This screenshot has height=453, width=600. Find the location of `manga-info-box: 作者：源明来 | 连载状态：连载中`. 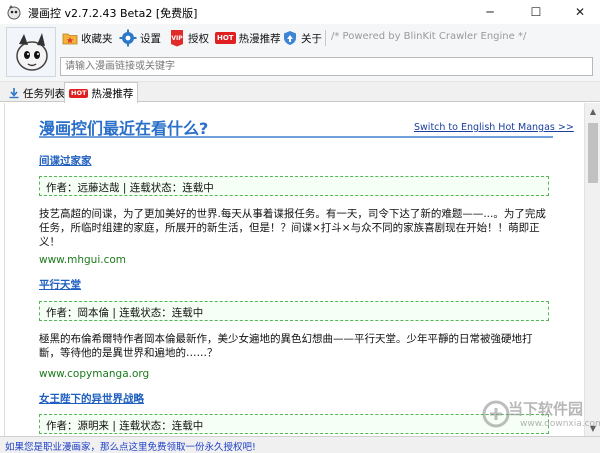

manga-info-box: 作者：源明来 | 连载状态：连载中 is located at coordinates (294, 424).